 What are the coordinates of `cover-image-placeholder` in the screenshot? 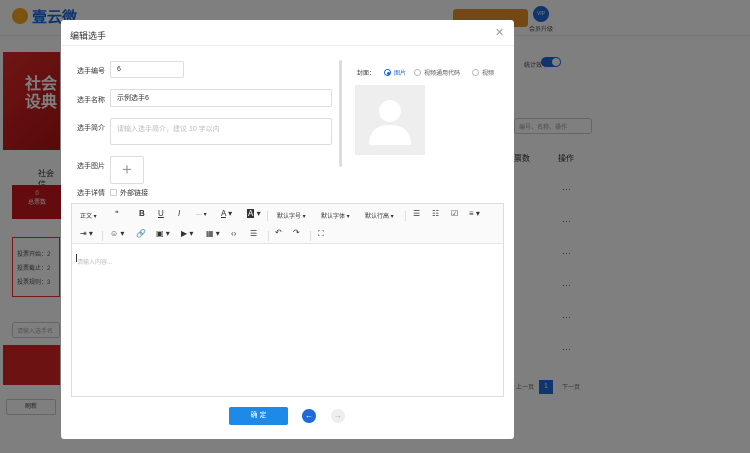 It's located at (390, 120).